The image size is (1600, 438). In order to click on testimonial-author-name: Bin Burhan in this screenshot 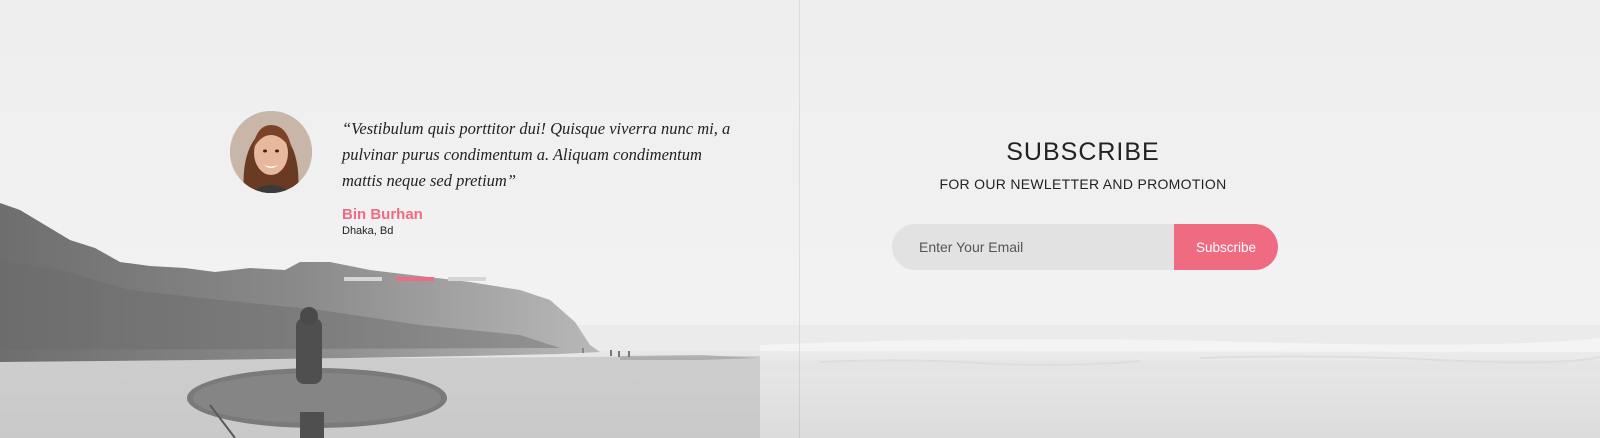, I will do `click(382, 214)`.